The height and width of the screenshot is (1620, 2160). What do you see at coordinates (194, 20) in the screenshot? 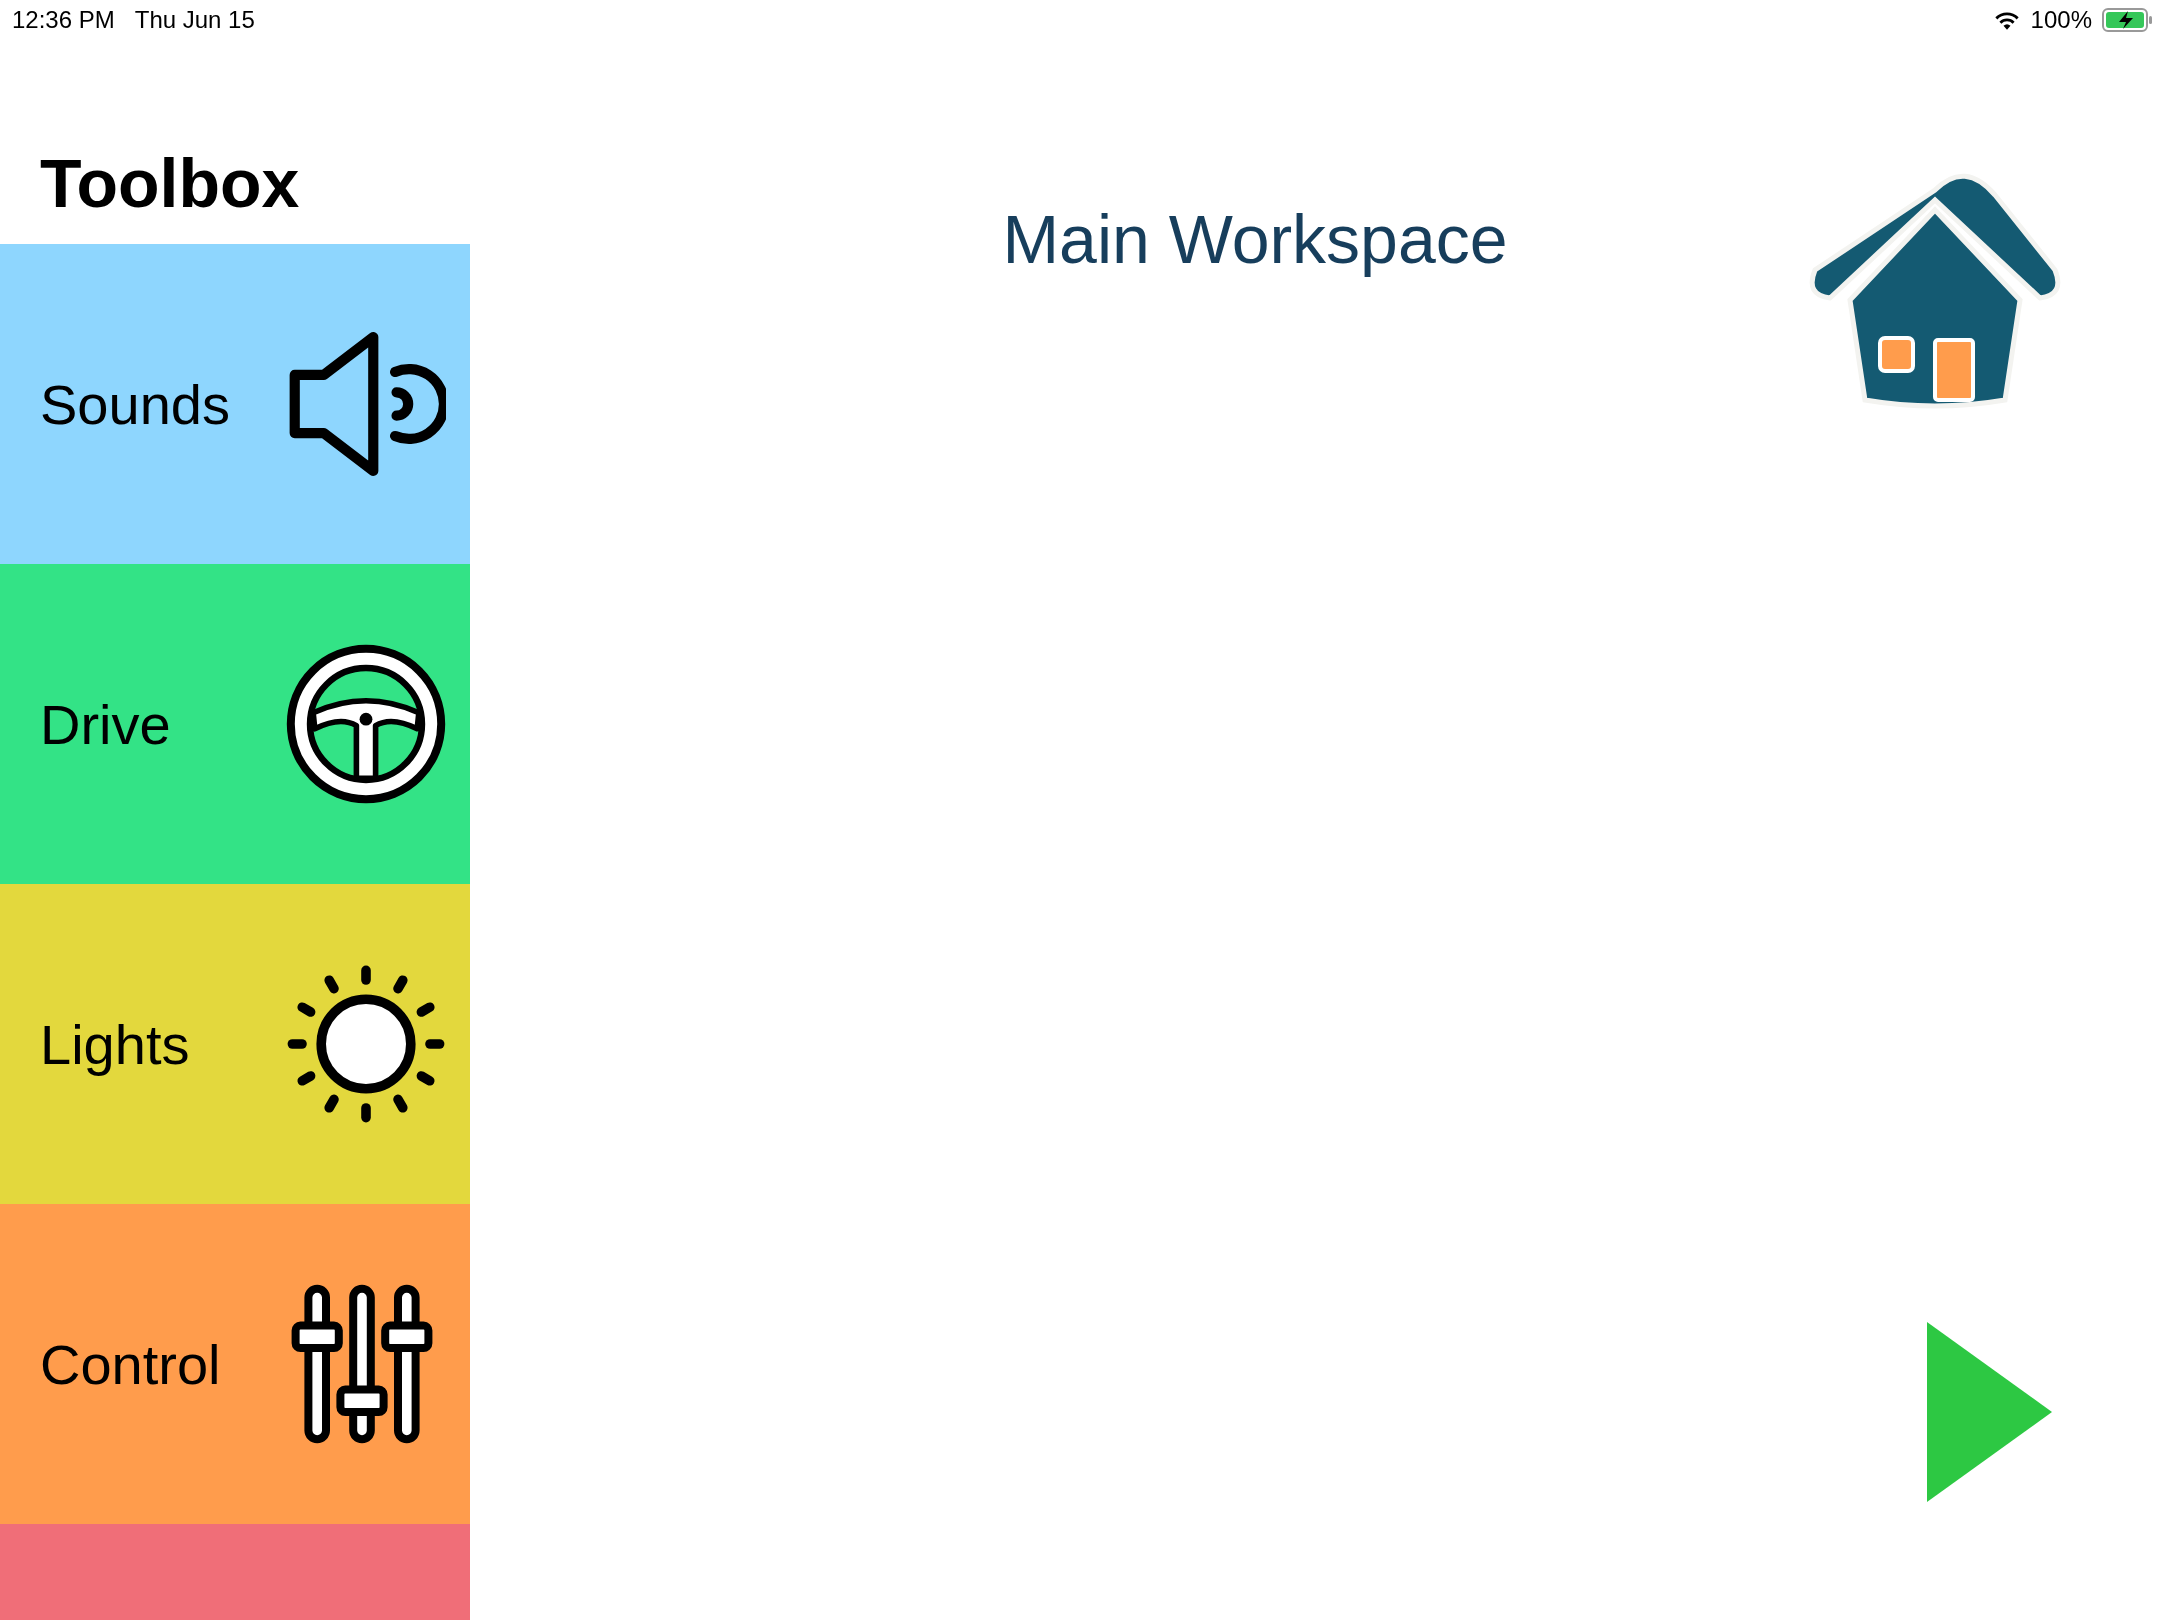
I see `status-date: Thu Jun 15` at bounding box center [194, 20].